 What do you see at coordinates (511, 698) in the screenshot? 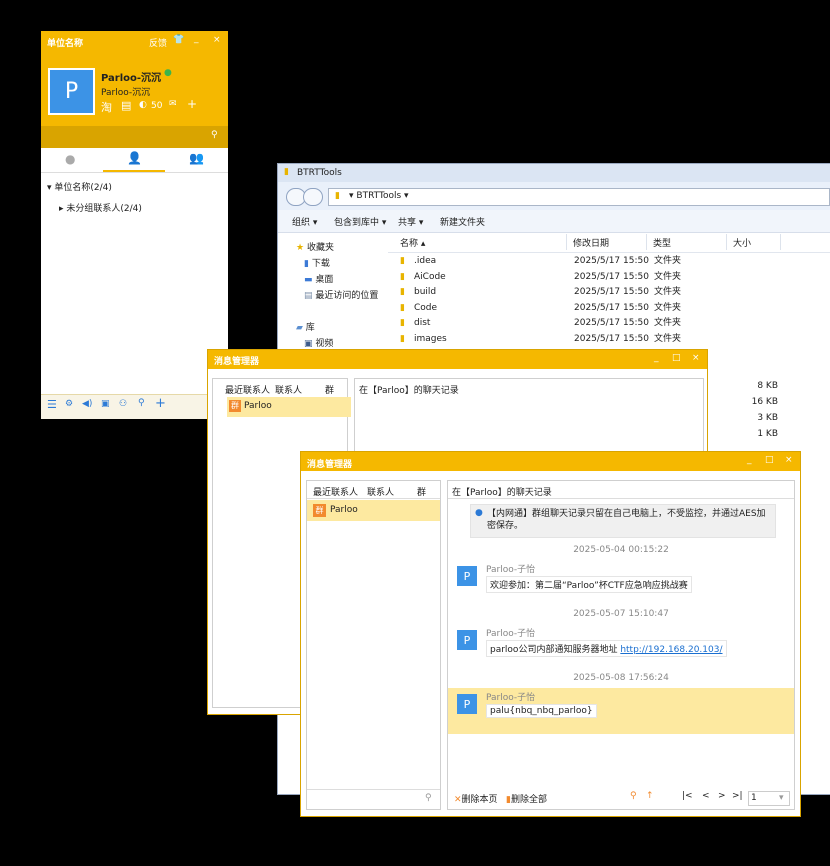
I see `message-sender: Parloo-子怡` at bounding box center [511, 698].